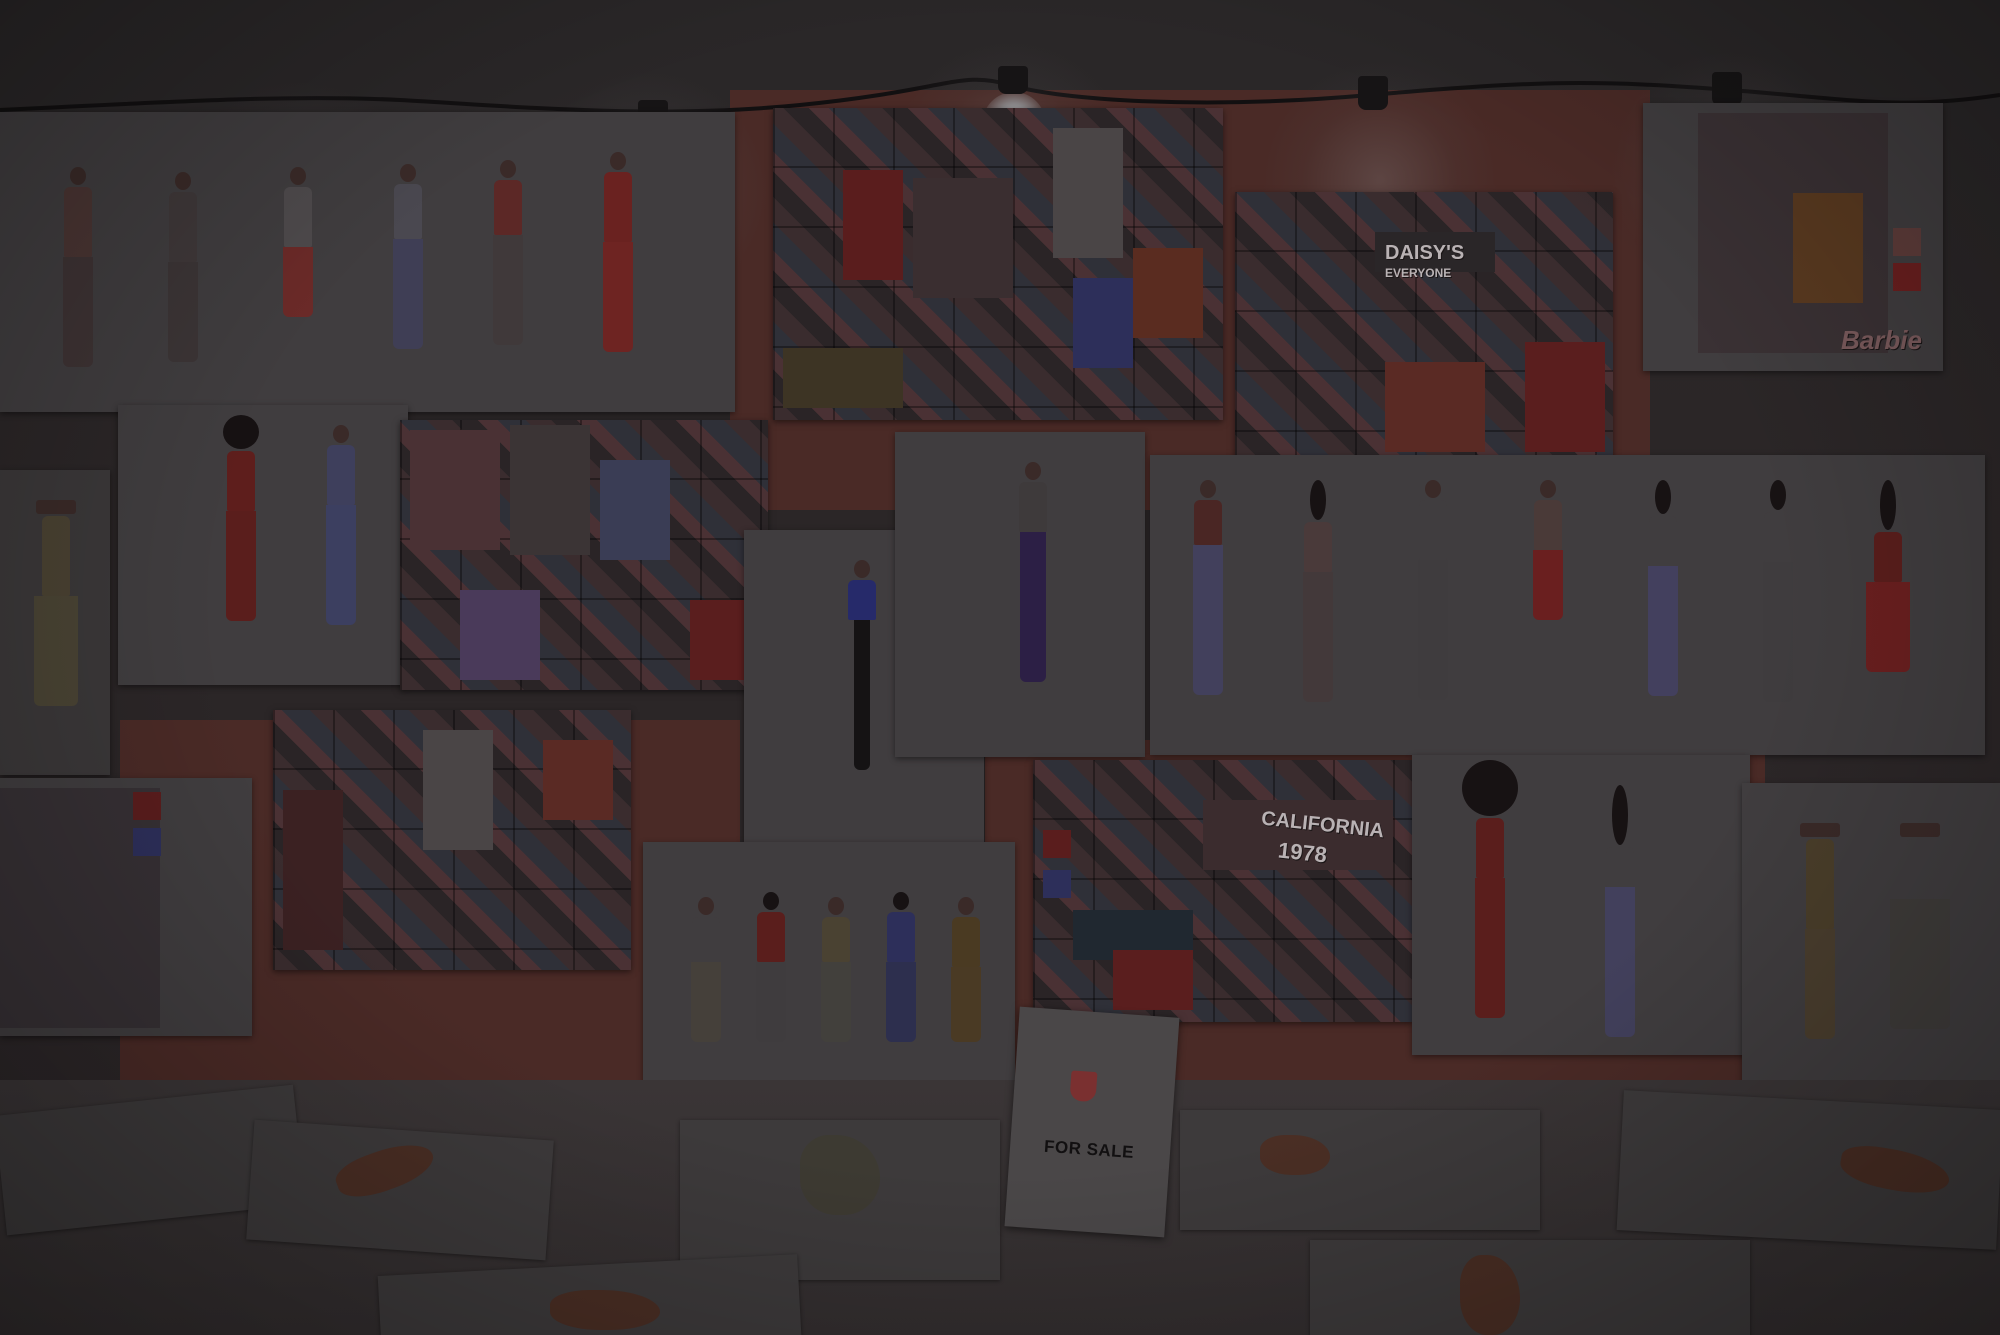 The height and width of the screenshot is (1335, 2000). Describe the element at coordinates (1092, 1122) in the screenshot. I see `for-sale-card: FOR SALE` at that location.